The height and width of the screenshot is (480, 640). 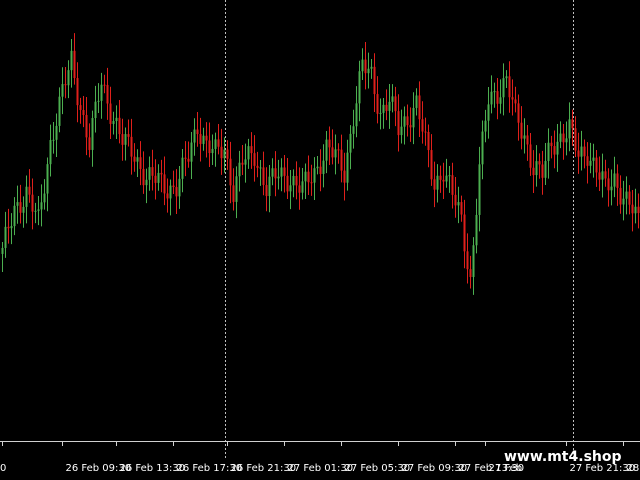 I want to click on x-tick-label: 28 Feb 01:30, so click(x=633, y=468).